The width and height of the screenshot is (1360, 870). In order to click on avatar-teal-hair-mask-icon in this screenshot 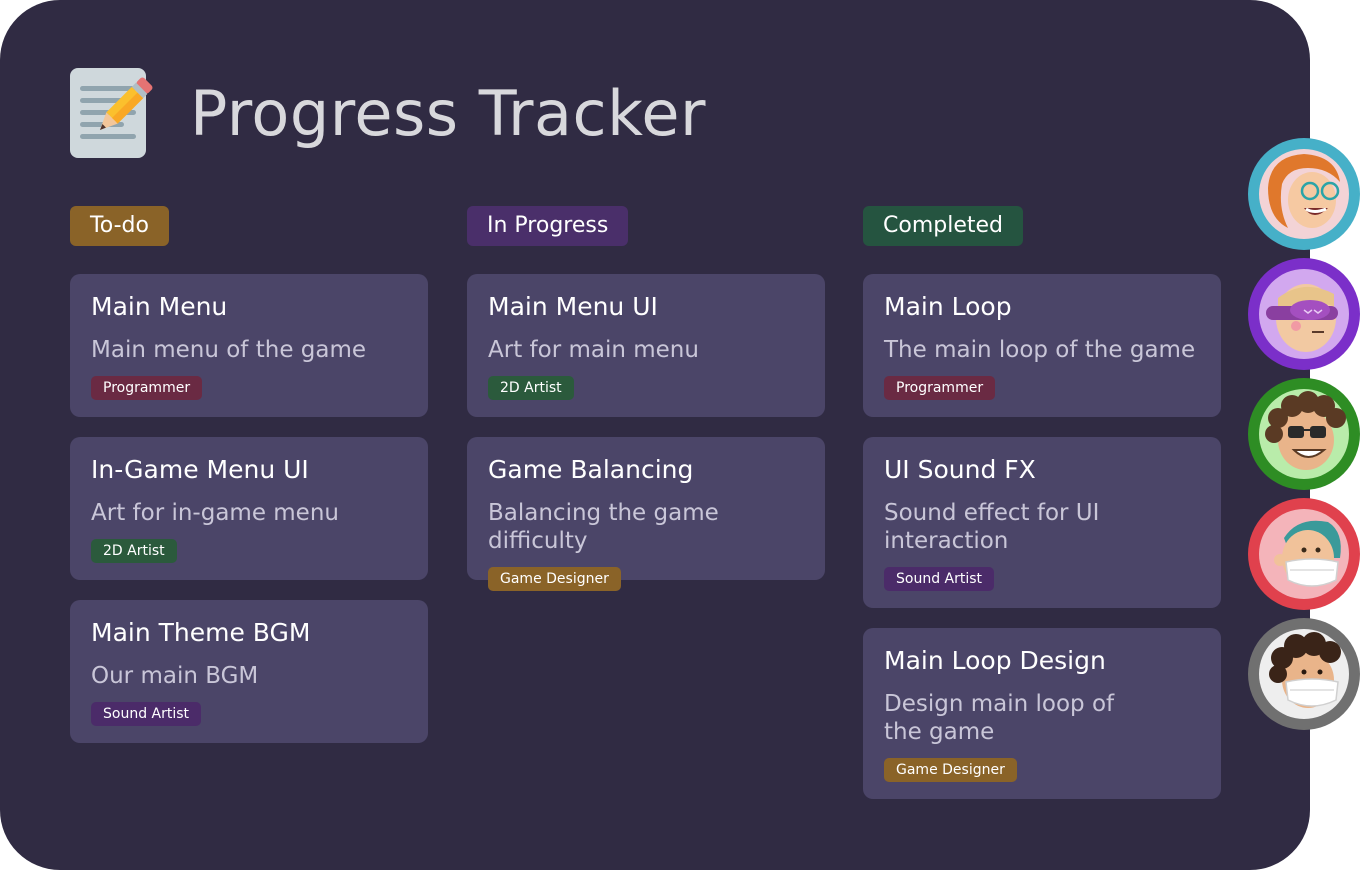, I will do `click(1304, 554)`.